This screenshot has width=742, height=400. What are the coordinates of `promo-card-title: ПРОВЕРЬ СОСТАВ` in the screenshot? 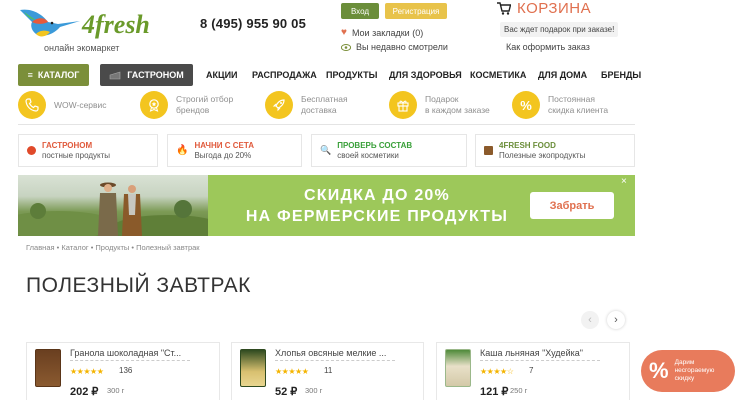 It's located at (375, 145).